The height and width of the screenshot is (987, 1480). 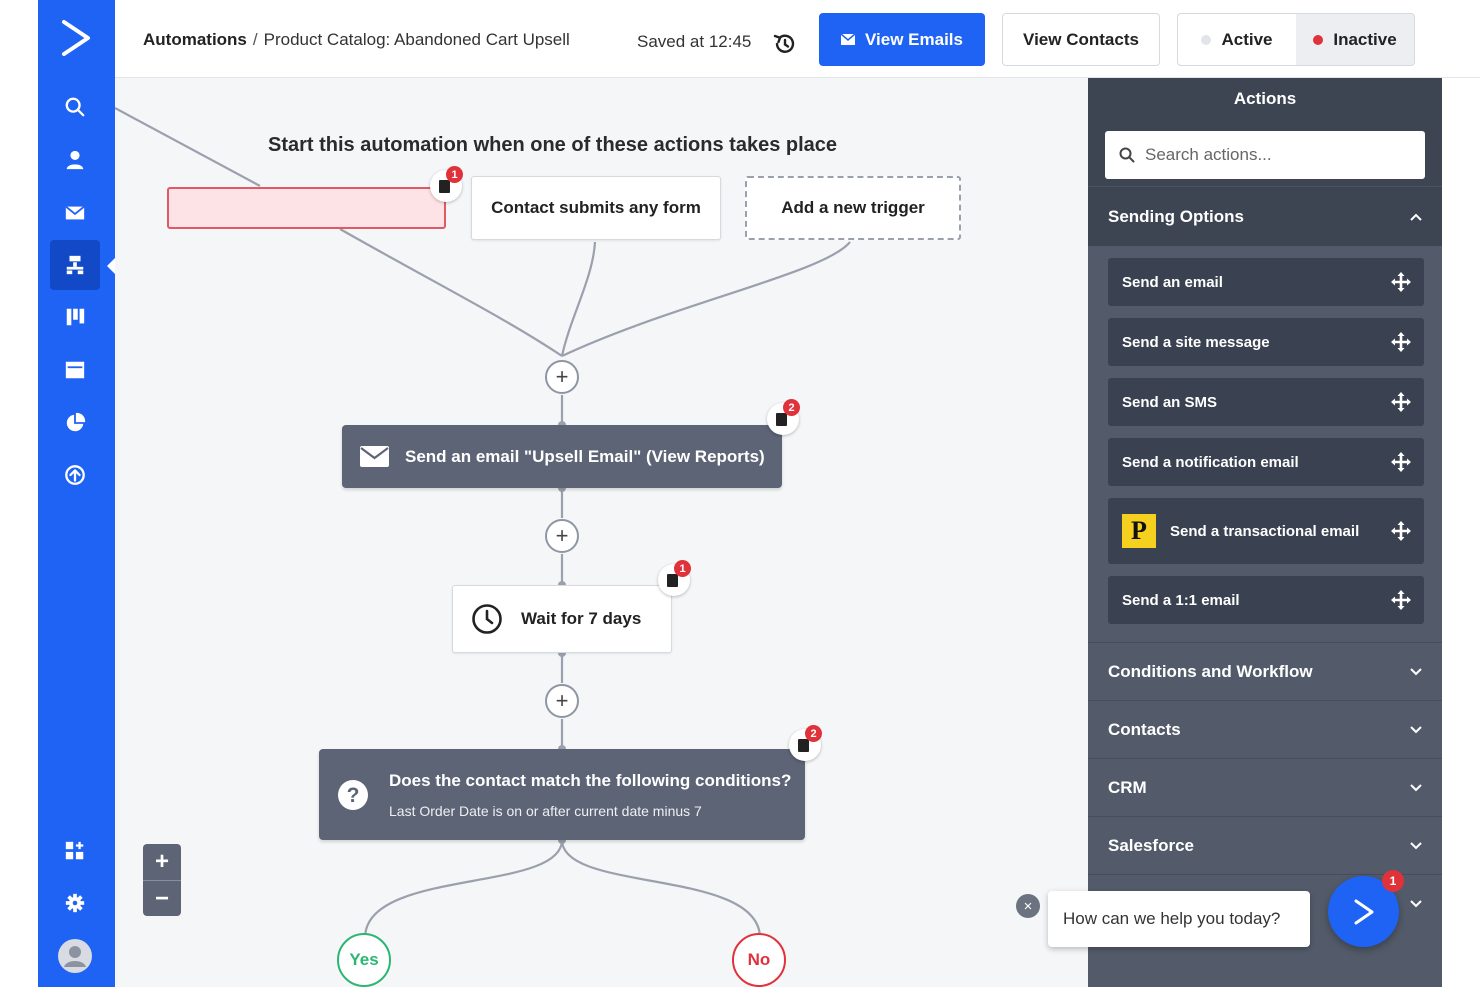 I want to click on sidebar-item-upgrade, so click(x=75, y=475).